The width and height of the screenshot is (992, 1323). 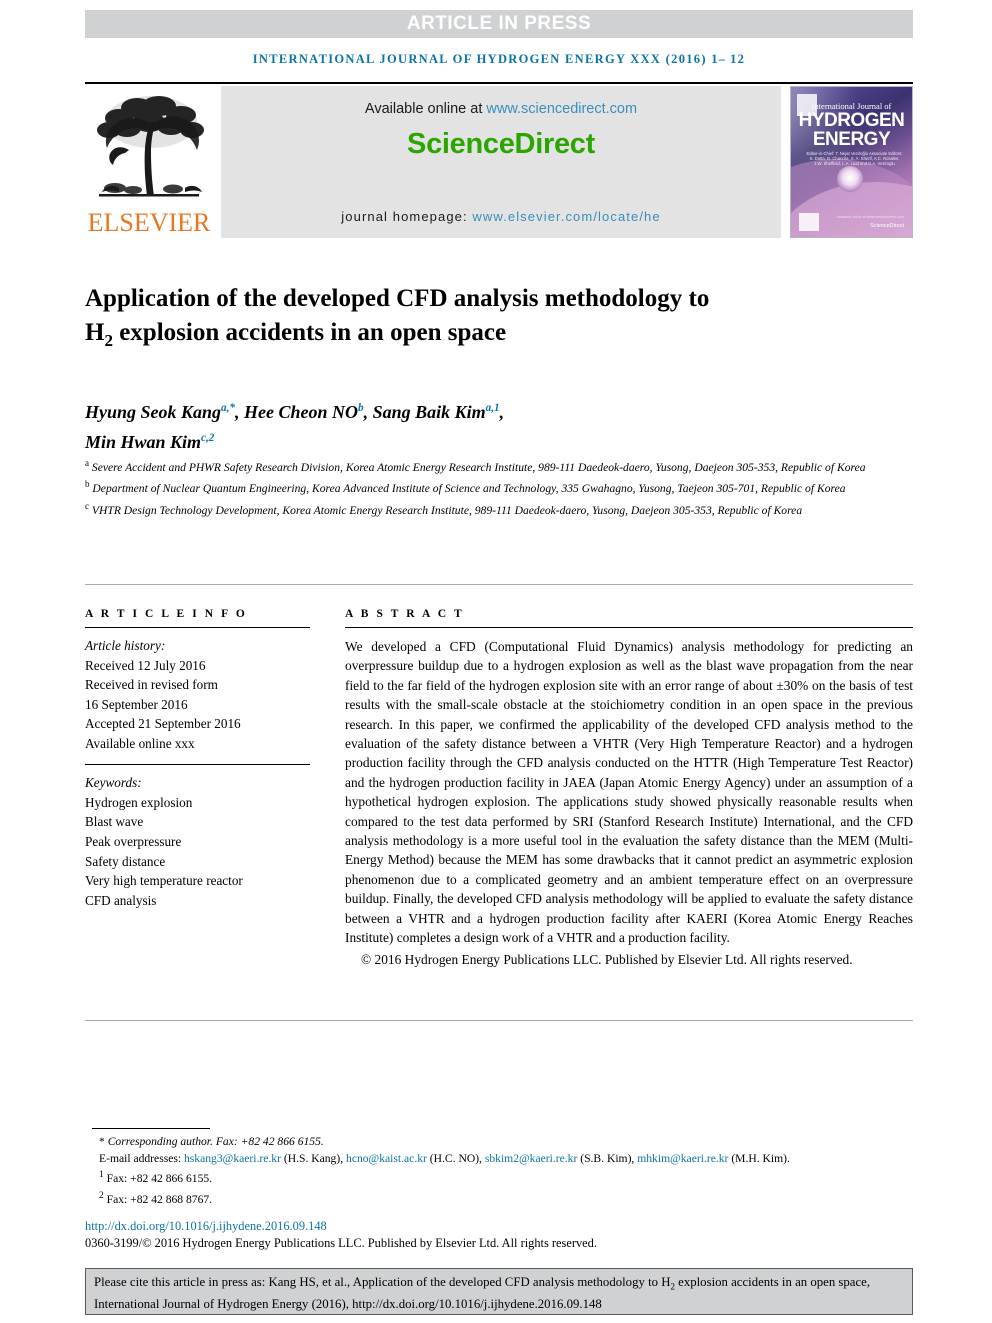 What do you see at coordinates (197, 627) in the screenshot?
I see `article-info-rule` at bounding box center [197, 627].